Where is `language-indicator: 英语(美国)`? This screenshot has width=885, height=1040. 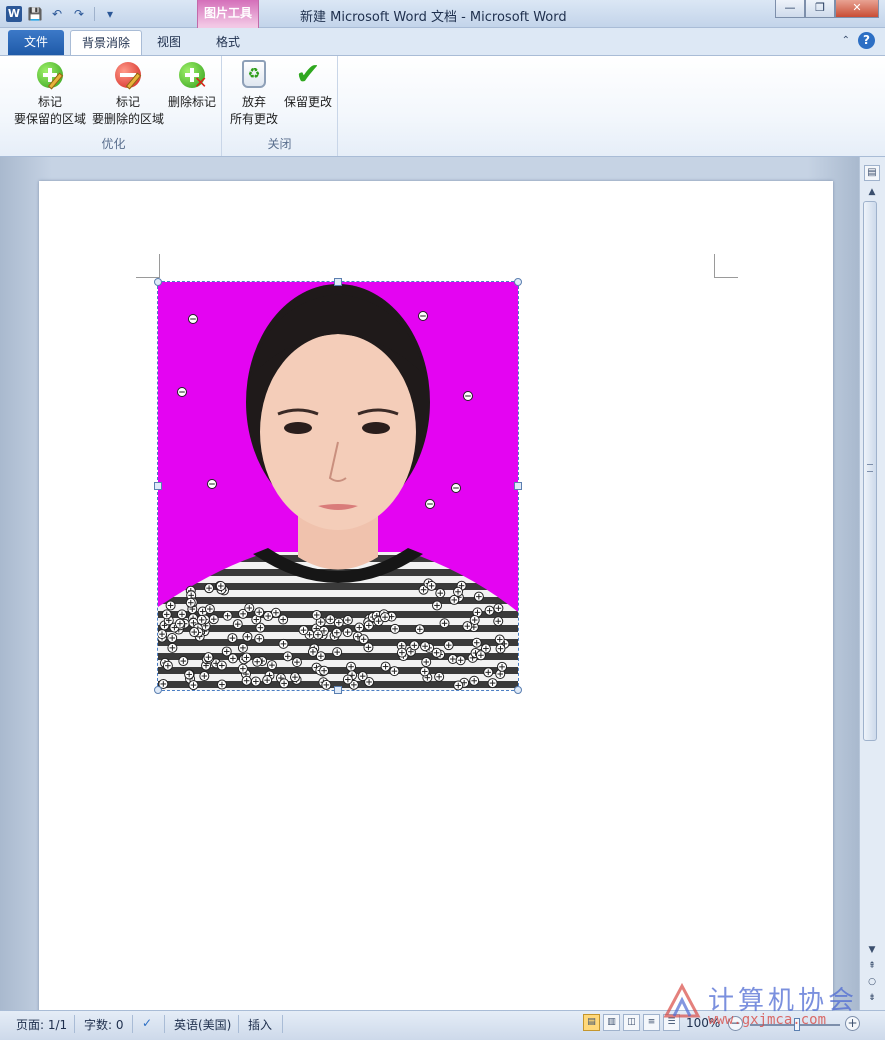
language-indicator: 英语(美国) is located at coordinates (202, 1024).